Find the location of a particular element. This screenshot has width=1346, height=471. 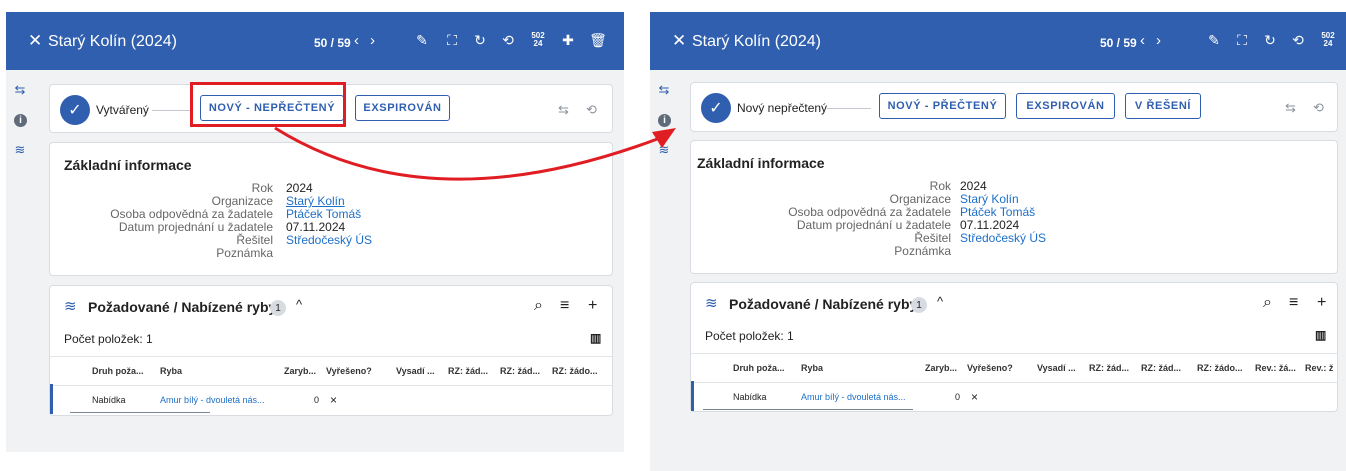

label-note: Poznámka is located at coordinates (922, 251).